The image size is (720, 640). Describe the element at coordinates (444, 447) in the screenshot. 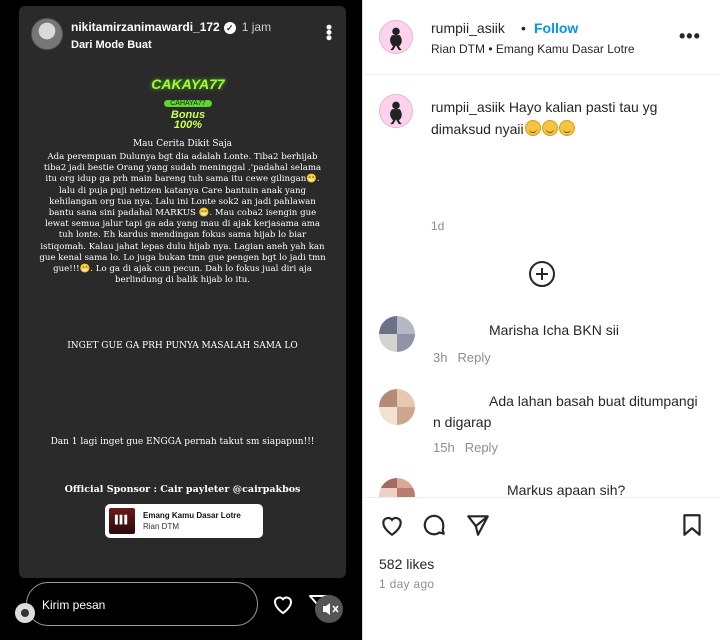

I see `comment-time: 15h` at that location.